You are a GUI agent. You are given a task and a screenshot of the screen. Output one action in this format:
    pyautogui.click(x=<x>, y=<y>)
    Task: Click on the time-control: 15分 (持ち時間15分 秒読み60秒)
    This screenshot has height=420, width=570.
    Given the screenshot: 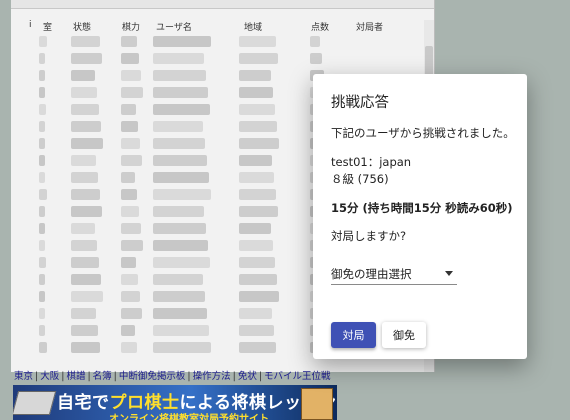 What is the action you would take?
    pyautogui.click(x=422, y=208)
    